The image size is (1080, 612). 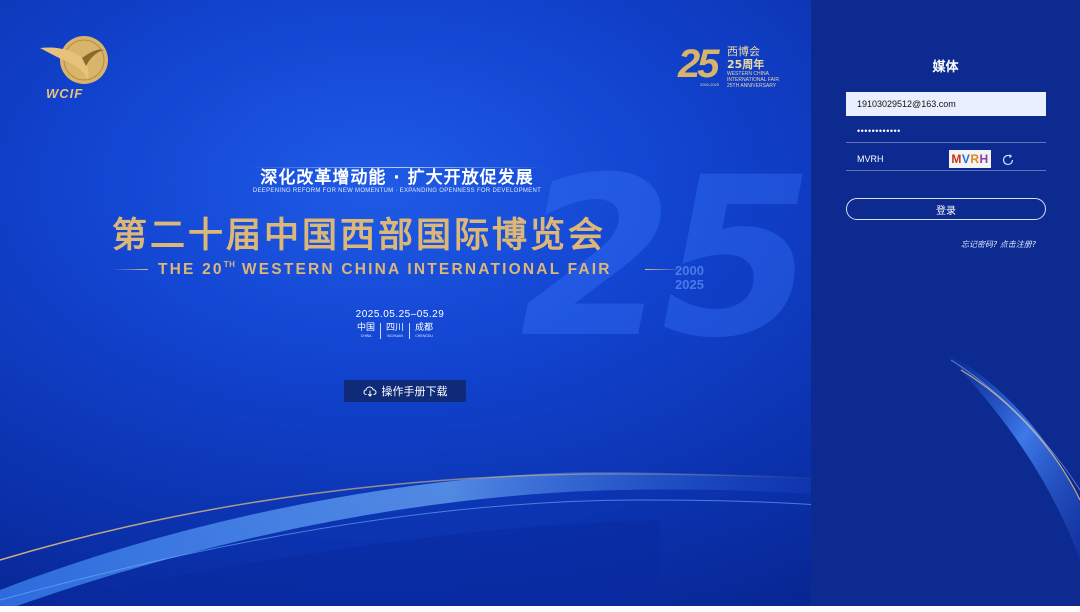 I want to click on event-location: 中国 CHINA 四川 SICHUAN 成都 CHENGDU, so click(x=395, y=331).